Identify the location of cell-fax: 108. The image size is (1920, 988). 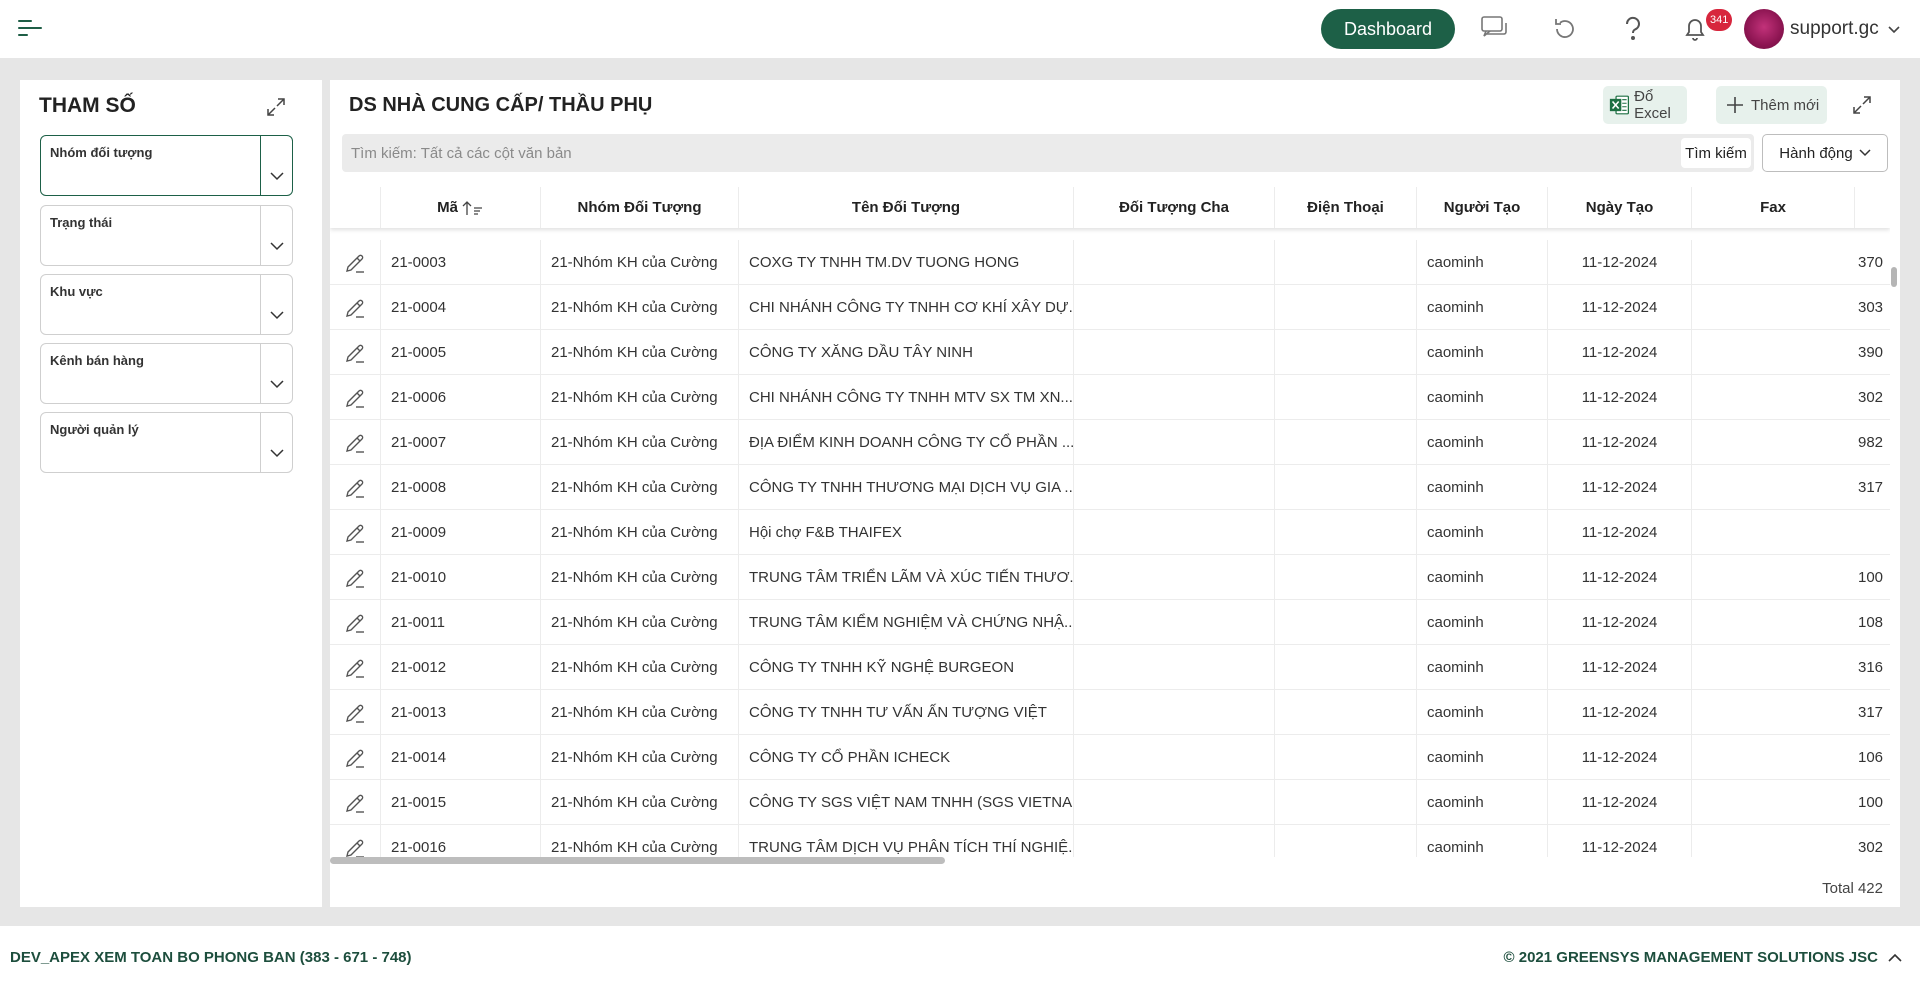
(1871, 622).